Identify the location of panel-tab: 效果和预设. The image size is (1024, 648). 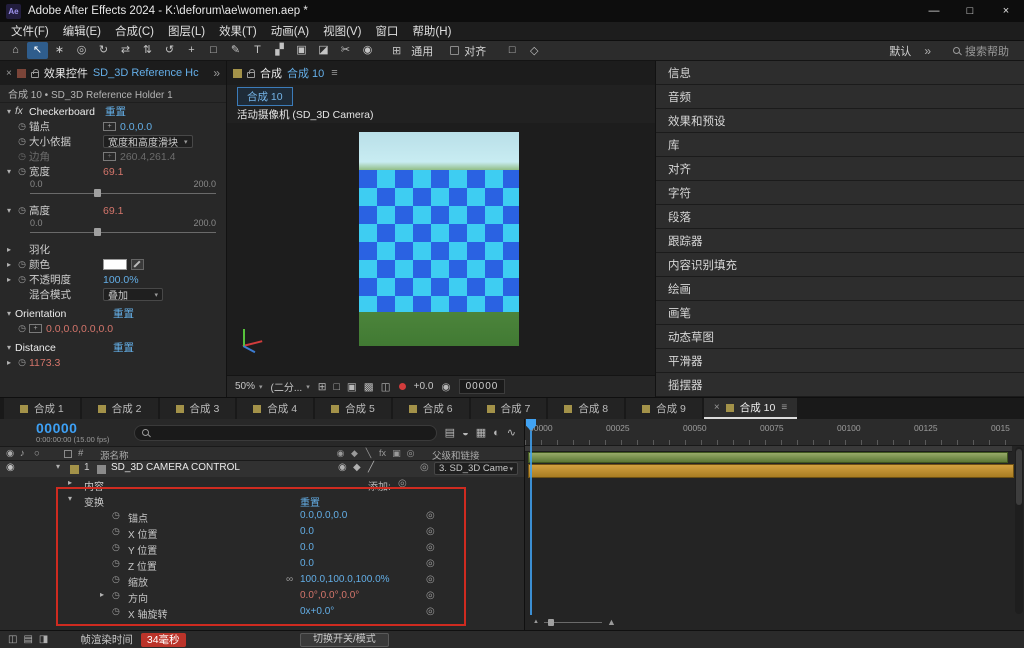
(840, 120).